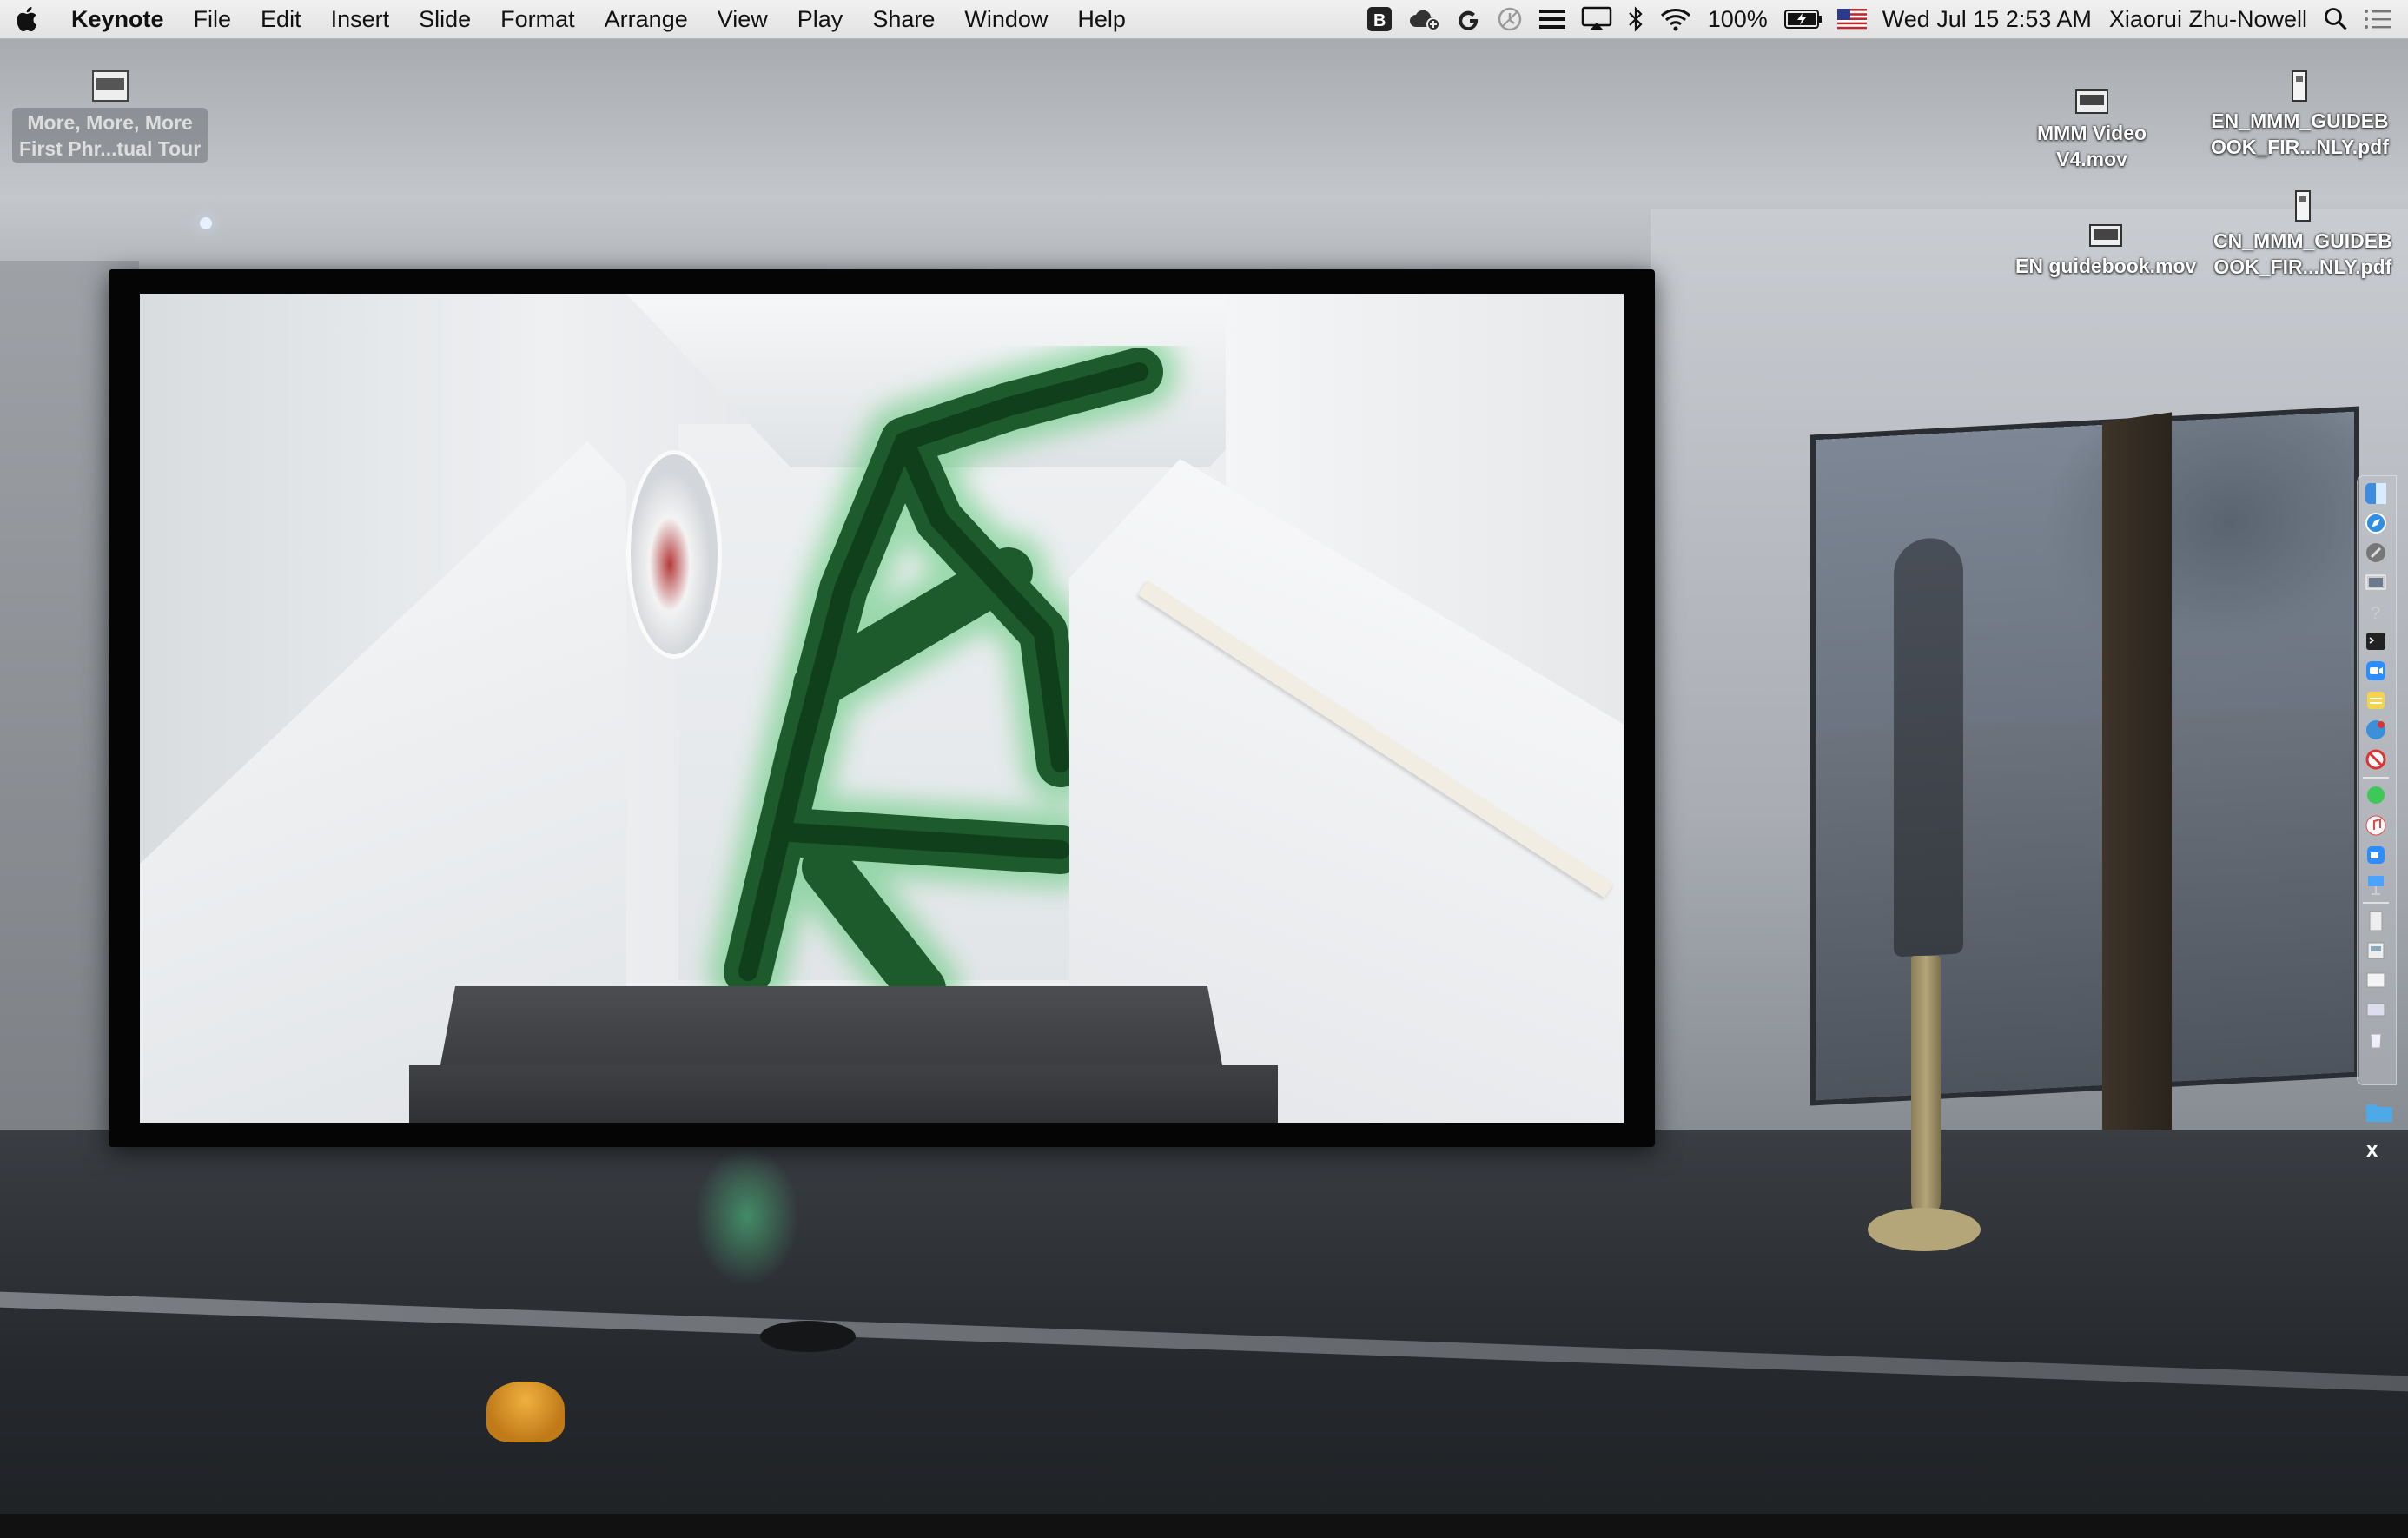 This screenshot has height=1538, width=2408. I want to click on slide-porthole-window, so click(674, 555).